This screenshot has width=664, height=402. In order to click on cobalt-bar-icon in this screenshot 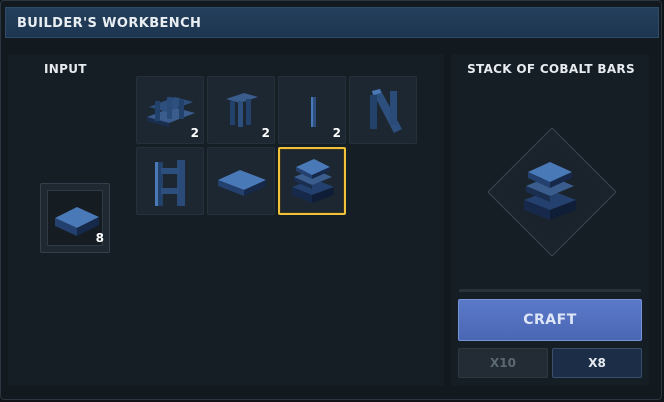, I will do `click(242, 183)`.